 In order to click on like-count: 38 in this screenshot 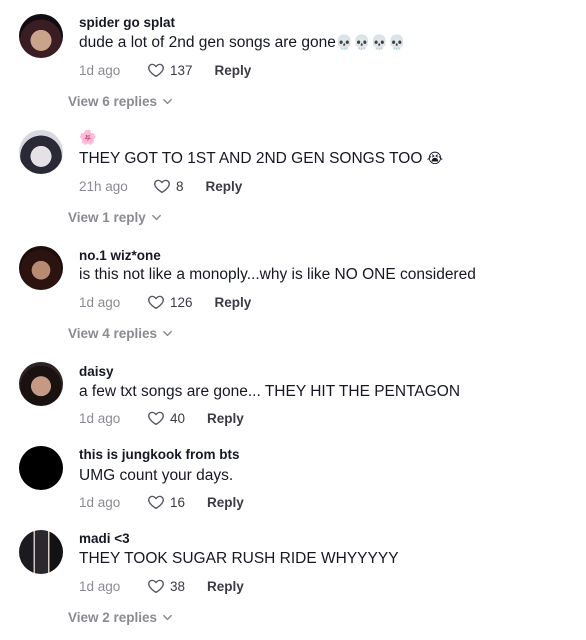, I will do `click(178, 586)`.